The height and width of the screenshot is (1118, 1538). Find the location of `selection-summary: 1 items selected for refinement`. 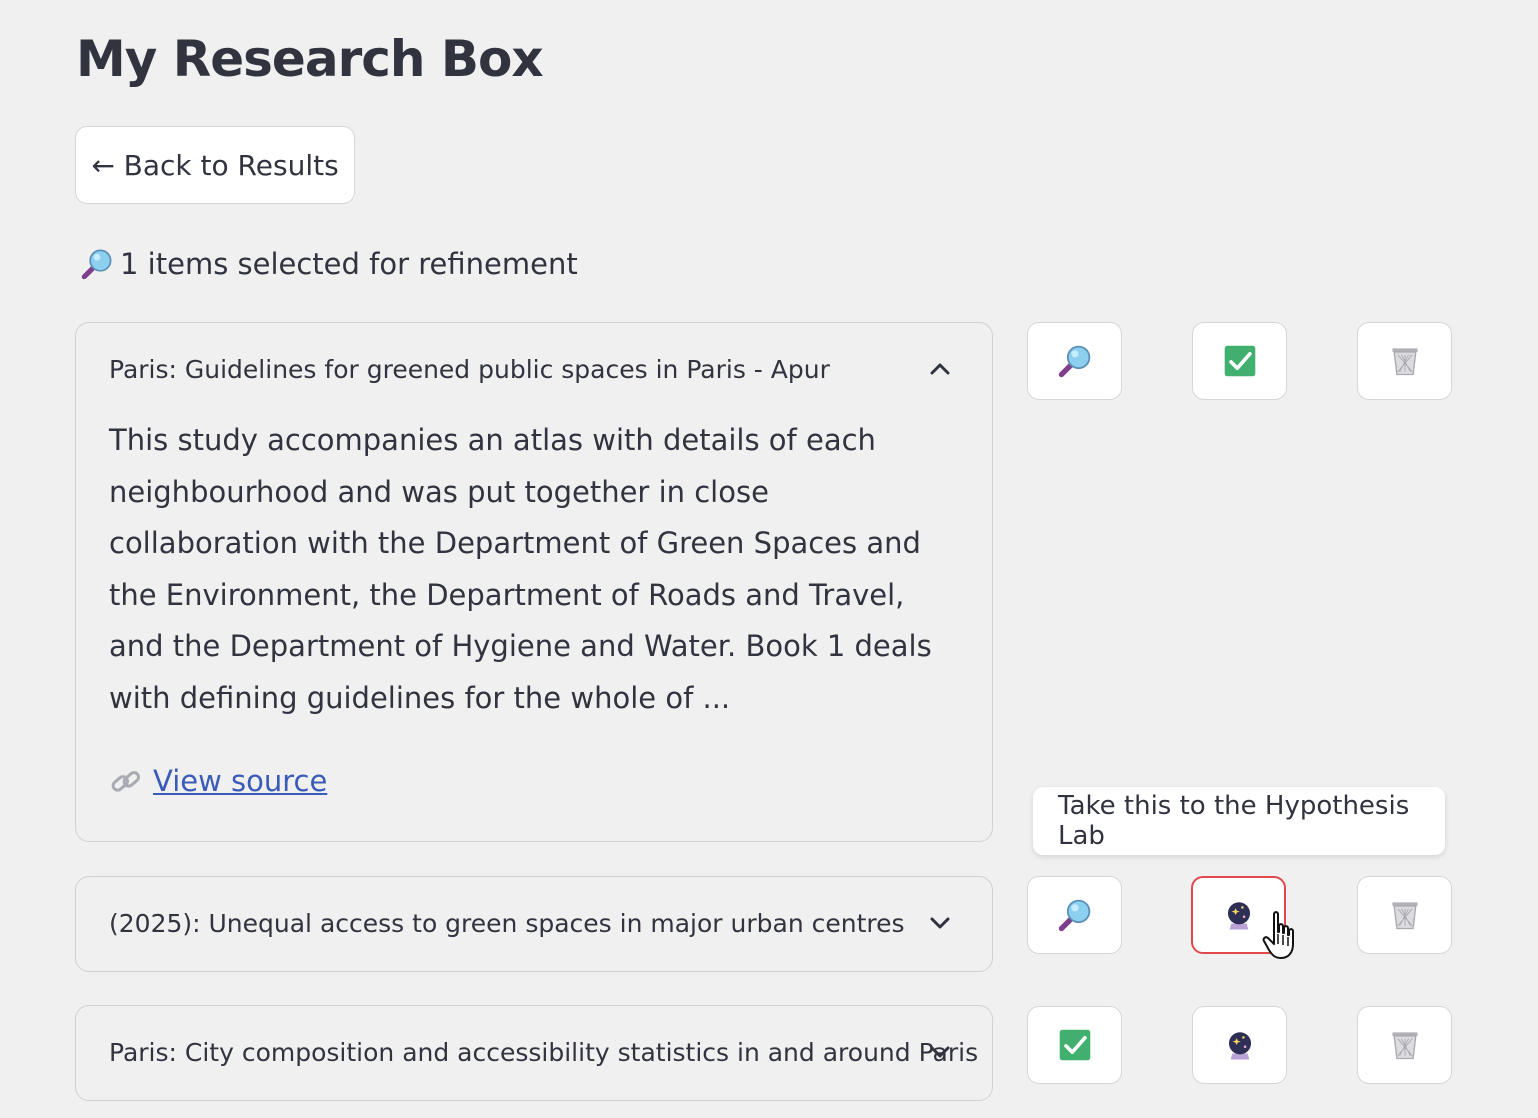

selection-summary: 1 items selected for refinement is located at coordinates (329, 264).